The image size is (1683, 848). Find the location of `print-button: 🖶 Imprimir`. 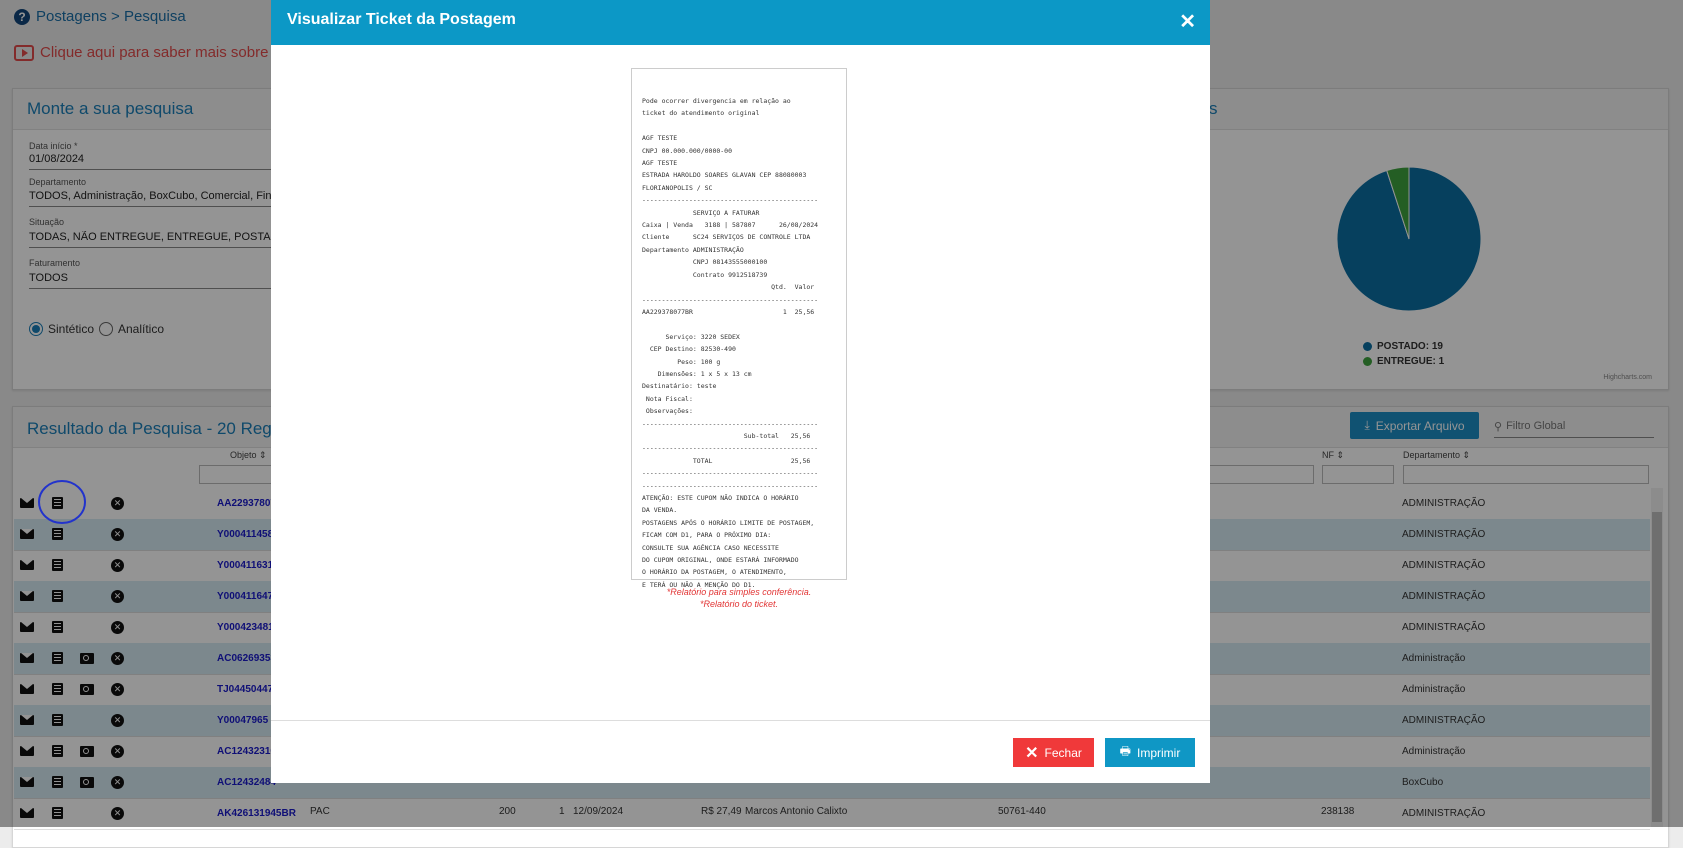

print-button: 🖶 Imprimir is located at coordinates (1150, 752).